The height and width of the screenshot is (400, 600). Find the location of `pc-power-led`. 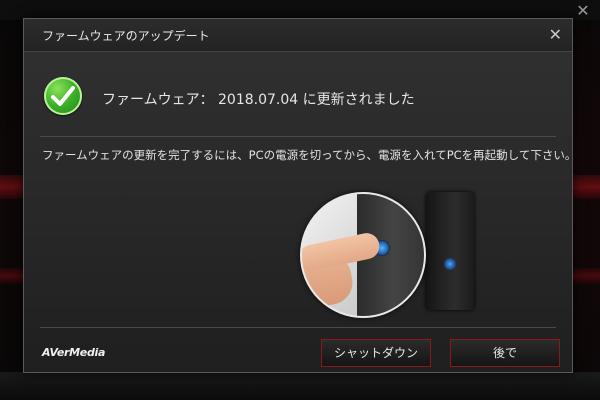

pc-power-led is located at coordinates (450, 264).